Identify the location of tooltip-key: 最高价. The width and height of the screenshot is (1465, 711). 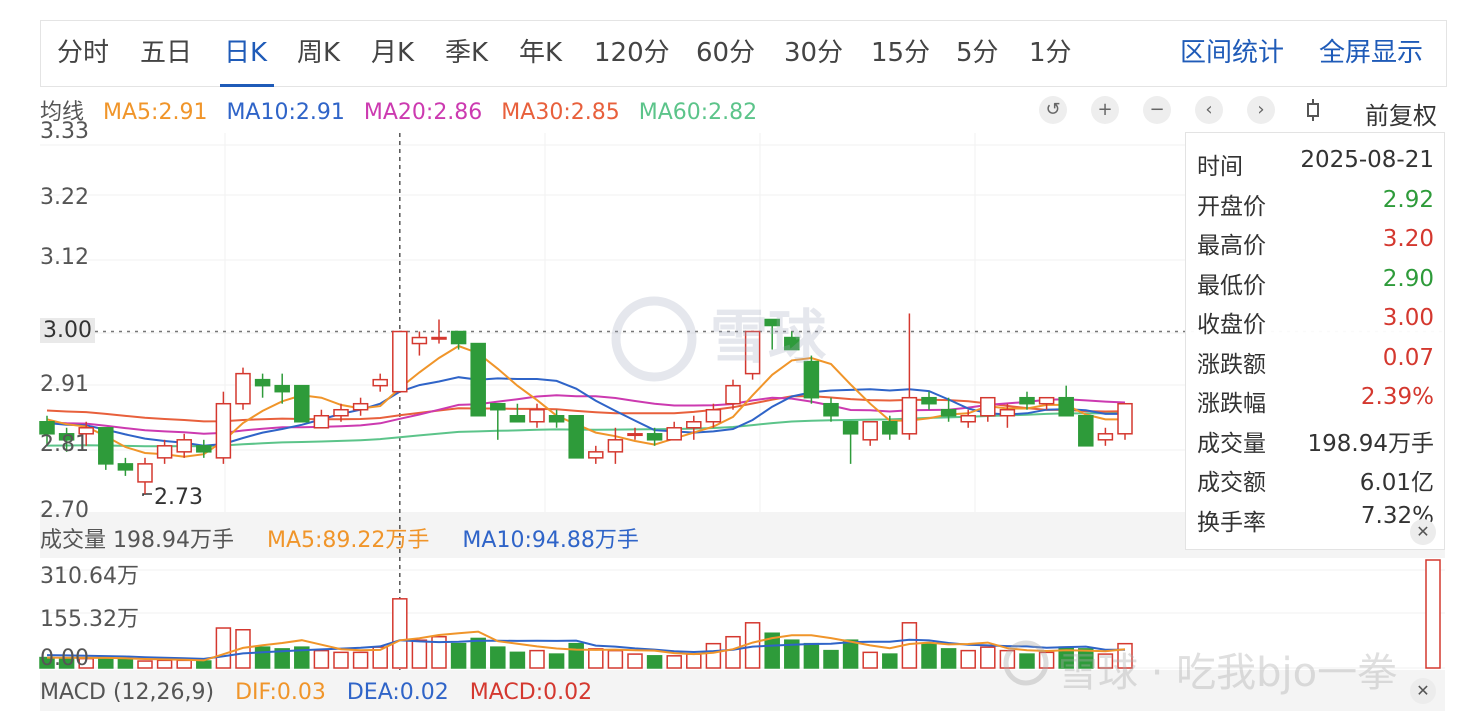
(1231, 246).